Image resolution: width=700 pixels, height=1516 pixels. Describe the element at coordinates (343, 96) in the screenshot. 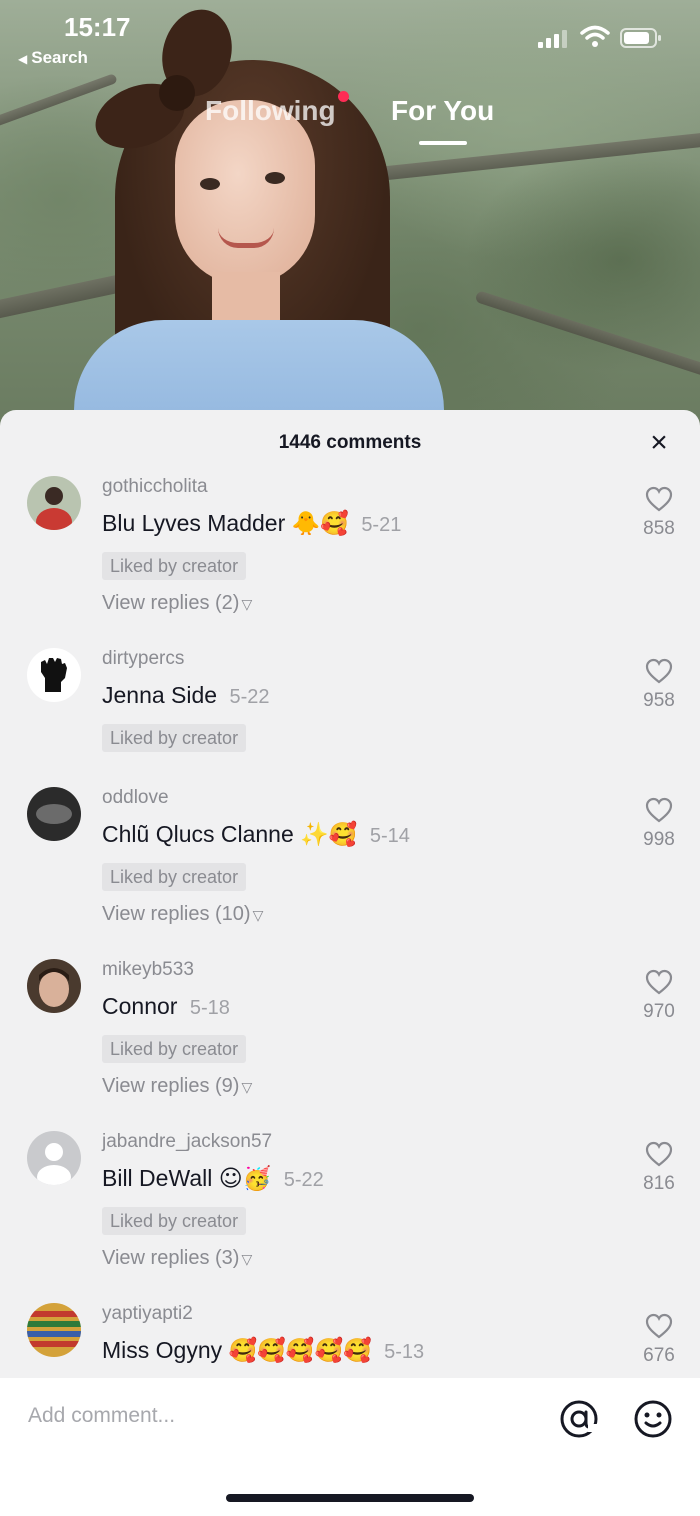

I see `following-notification-dot` at that location.